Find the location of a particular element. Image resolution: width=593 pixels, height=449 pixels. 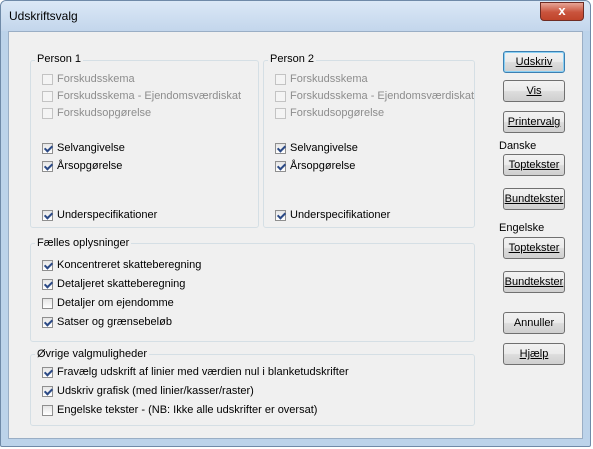

danske-label: Danske is located at coordinates (518, 146).